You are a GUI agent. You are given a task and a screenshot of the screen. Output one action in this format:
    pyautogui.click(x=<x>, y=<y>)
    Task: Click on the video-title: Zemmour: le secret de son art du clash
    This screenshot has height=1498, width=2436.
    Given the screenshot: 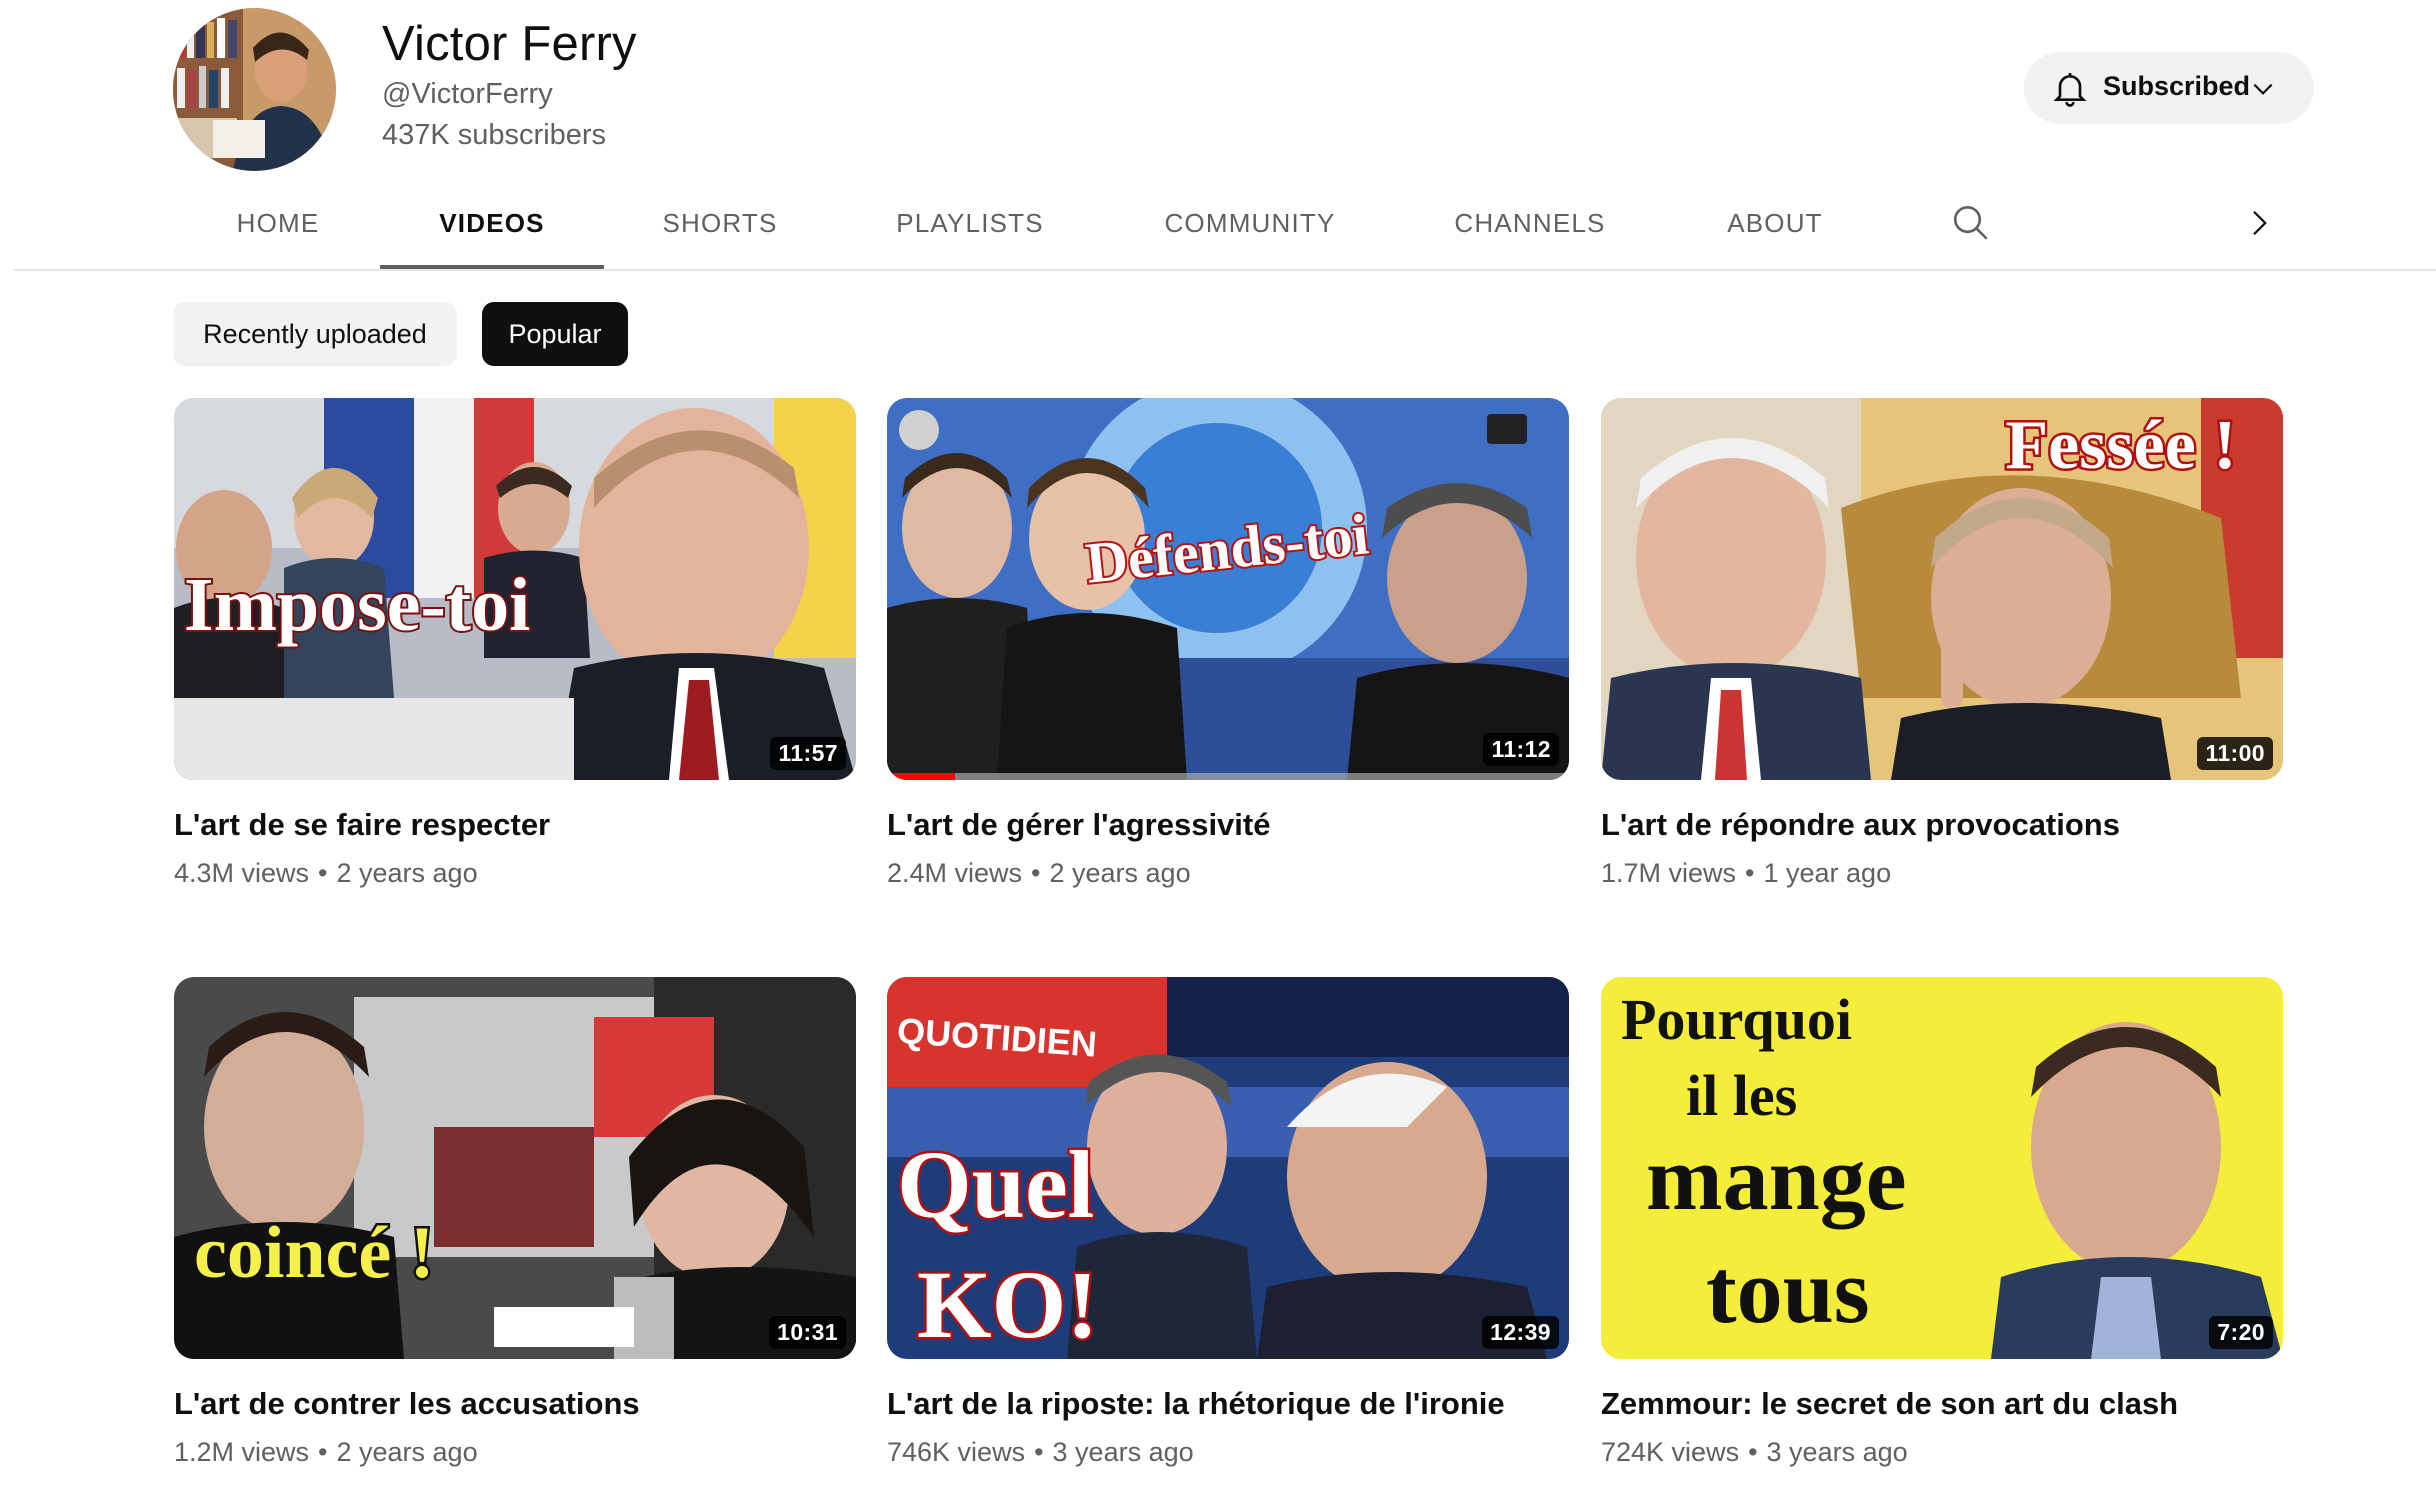 What is the action you would take?
    pyautogui.click(x=1942, y=1404)
    